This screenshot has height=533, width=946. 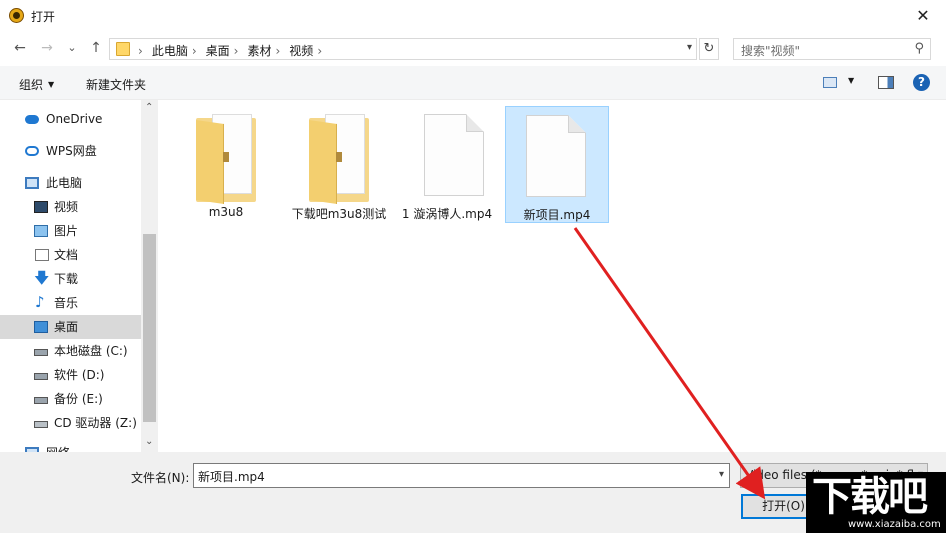 What do you see at coordinates (43, 17) in the screenshot?
I see `window-title: 打开` at bounding box center [43, 17].